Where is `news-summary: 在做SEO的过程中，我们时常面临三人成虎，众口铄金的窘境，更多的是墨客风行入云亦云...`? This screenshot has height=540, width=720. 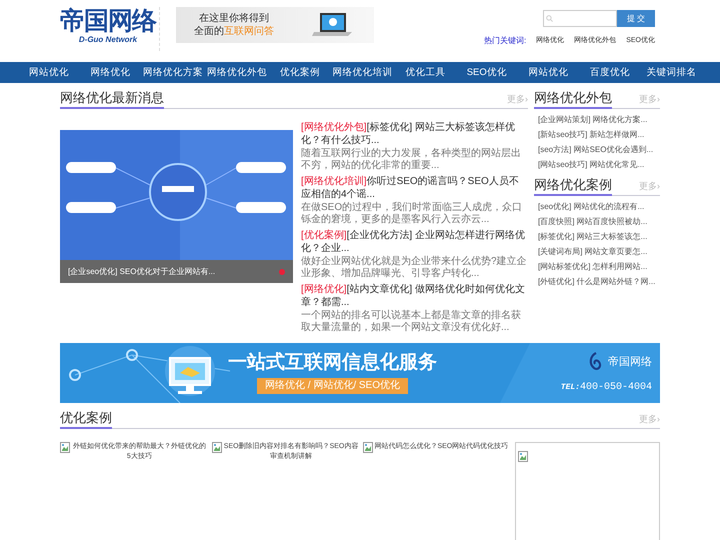
news-summary: 在做SEO的过程中，我们时常面临三人成虎，众口铄金的窘境，更多的是墨客风行入云亦云... is located at coordinates (412, 214).